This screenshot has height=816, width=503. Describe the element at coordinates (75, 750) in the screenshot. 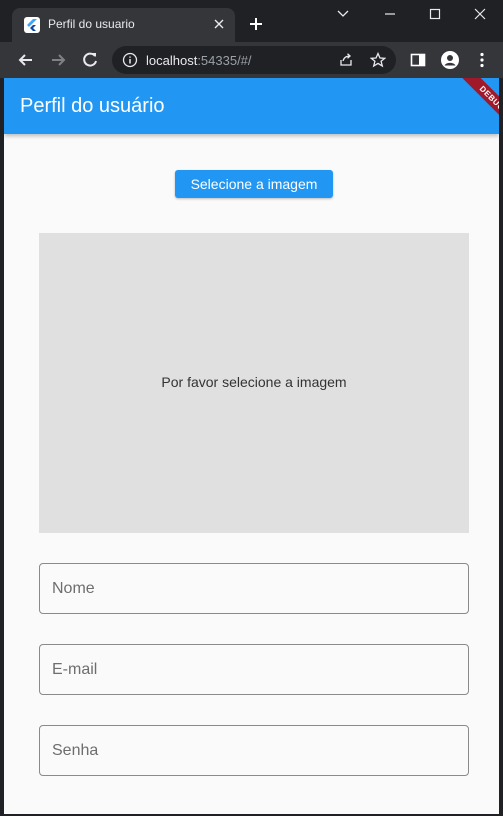

I see `password-field-label: Senha` at that location.